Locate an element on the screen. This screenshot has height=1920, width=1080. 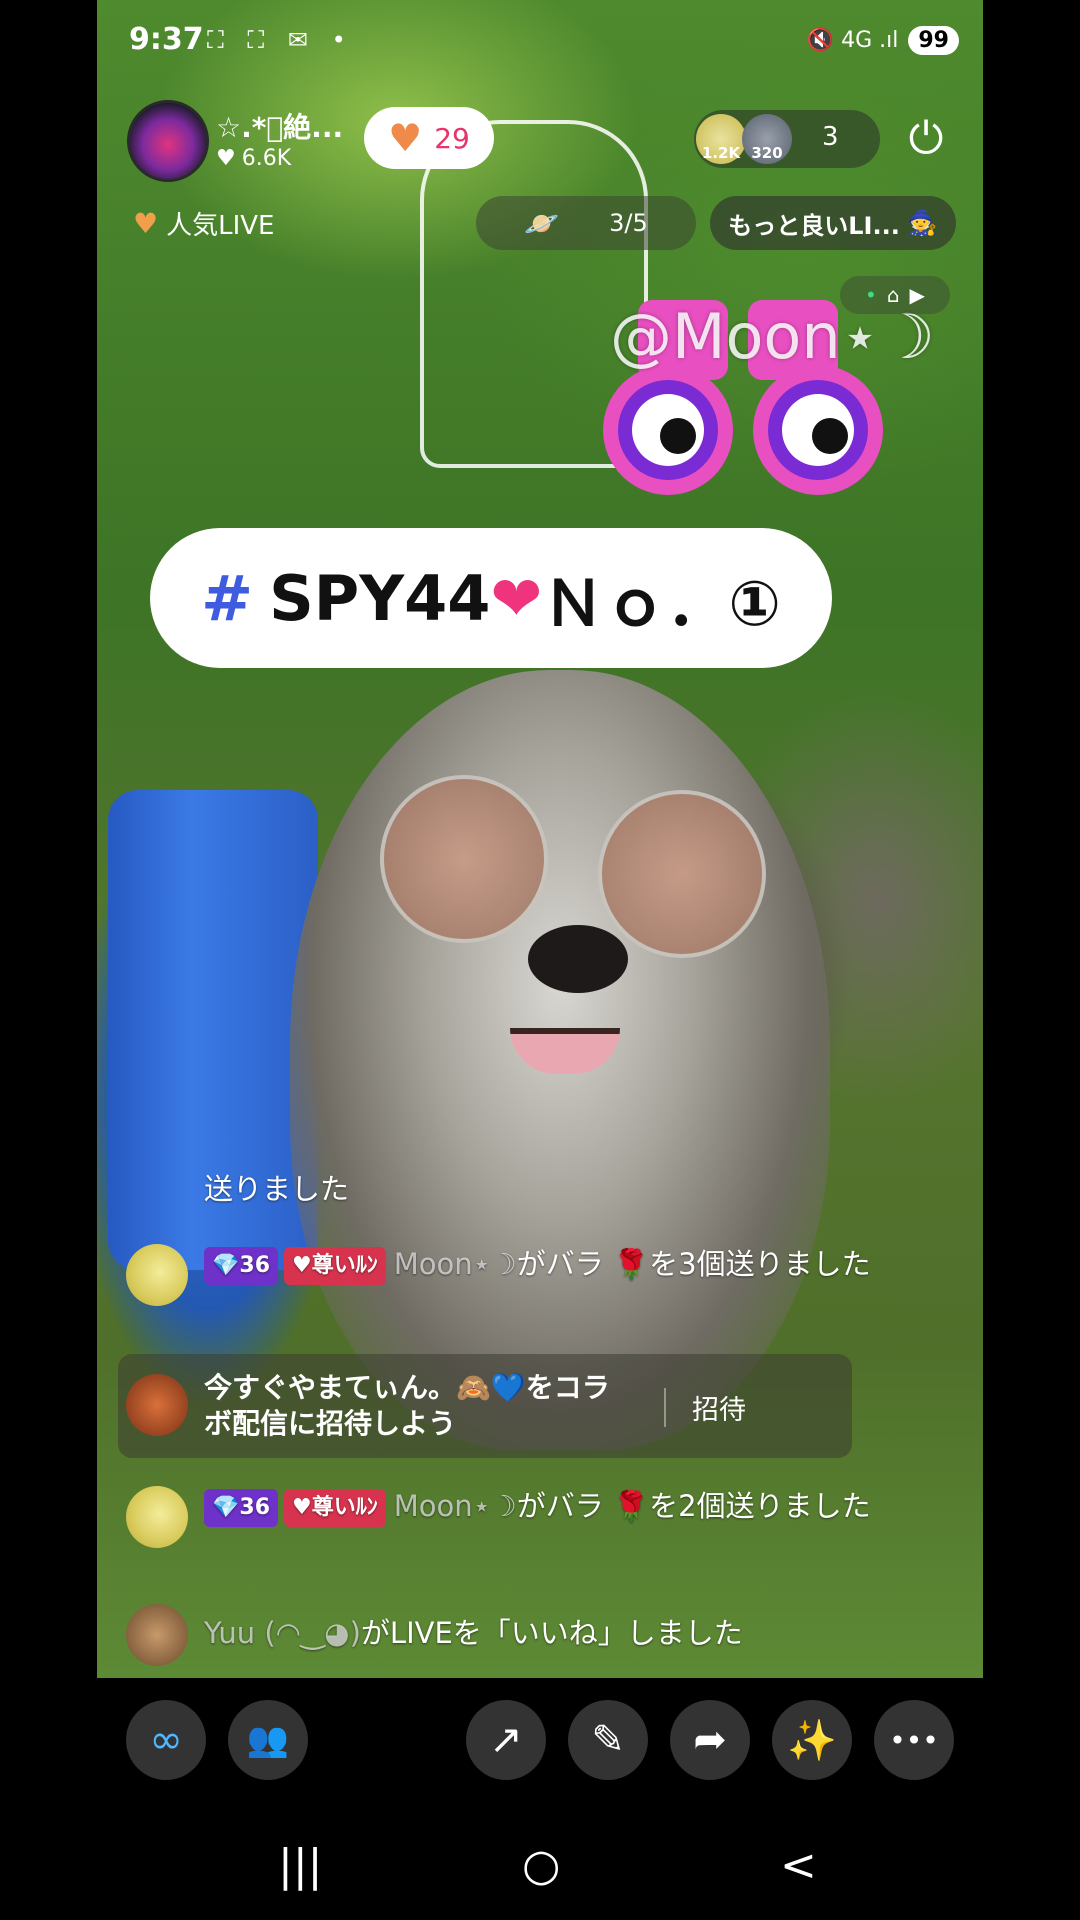
post-share-icon: ↗ is located at coordinates (506, 1740).